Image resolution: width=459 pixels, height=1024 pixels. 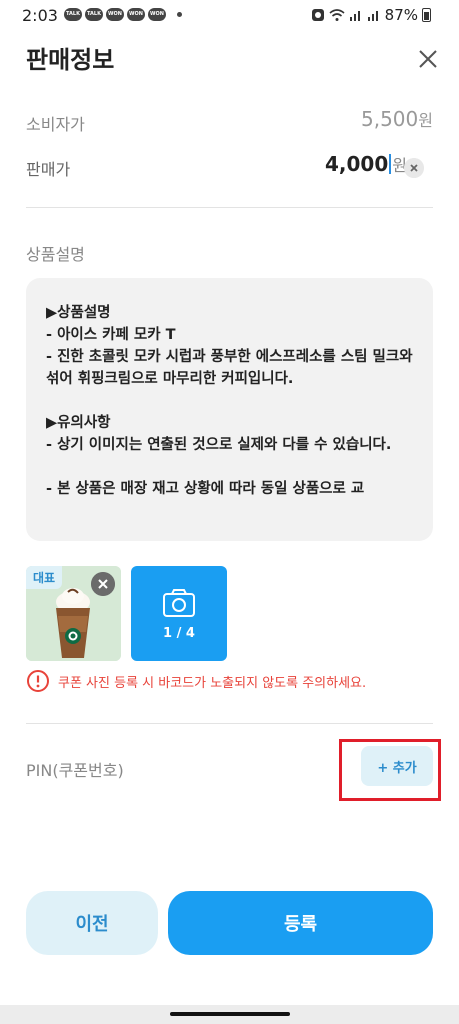 What do you see at coordinates (38, 681) in the screenshot?
I see `warning-icon` at bounding box center [38, 681].